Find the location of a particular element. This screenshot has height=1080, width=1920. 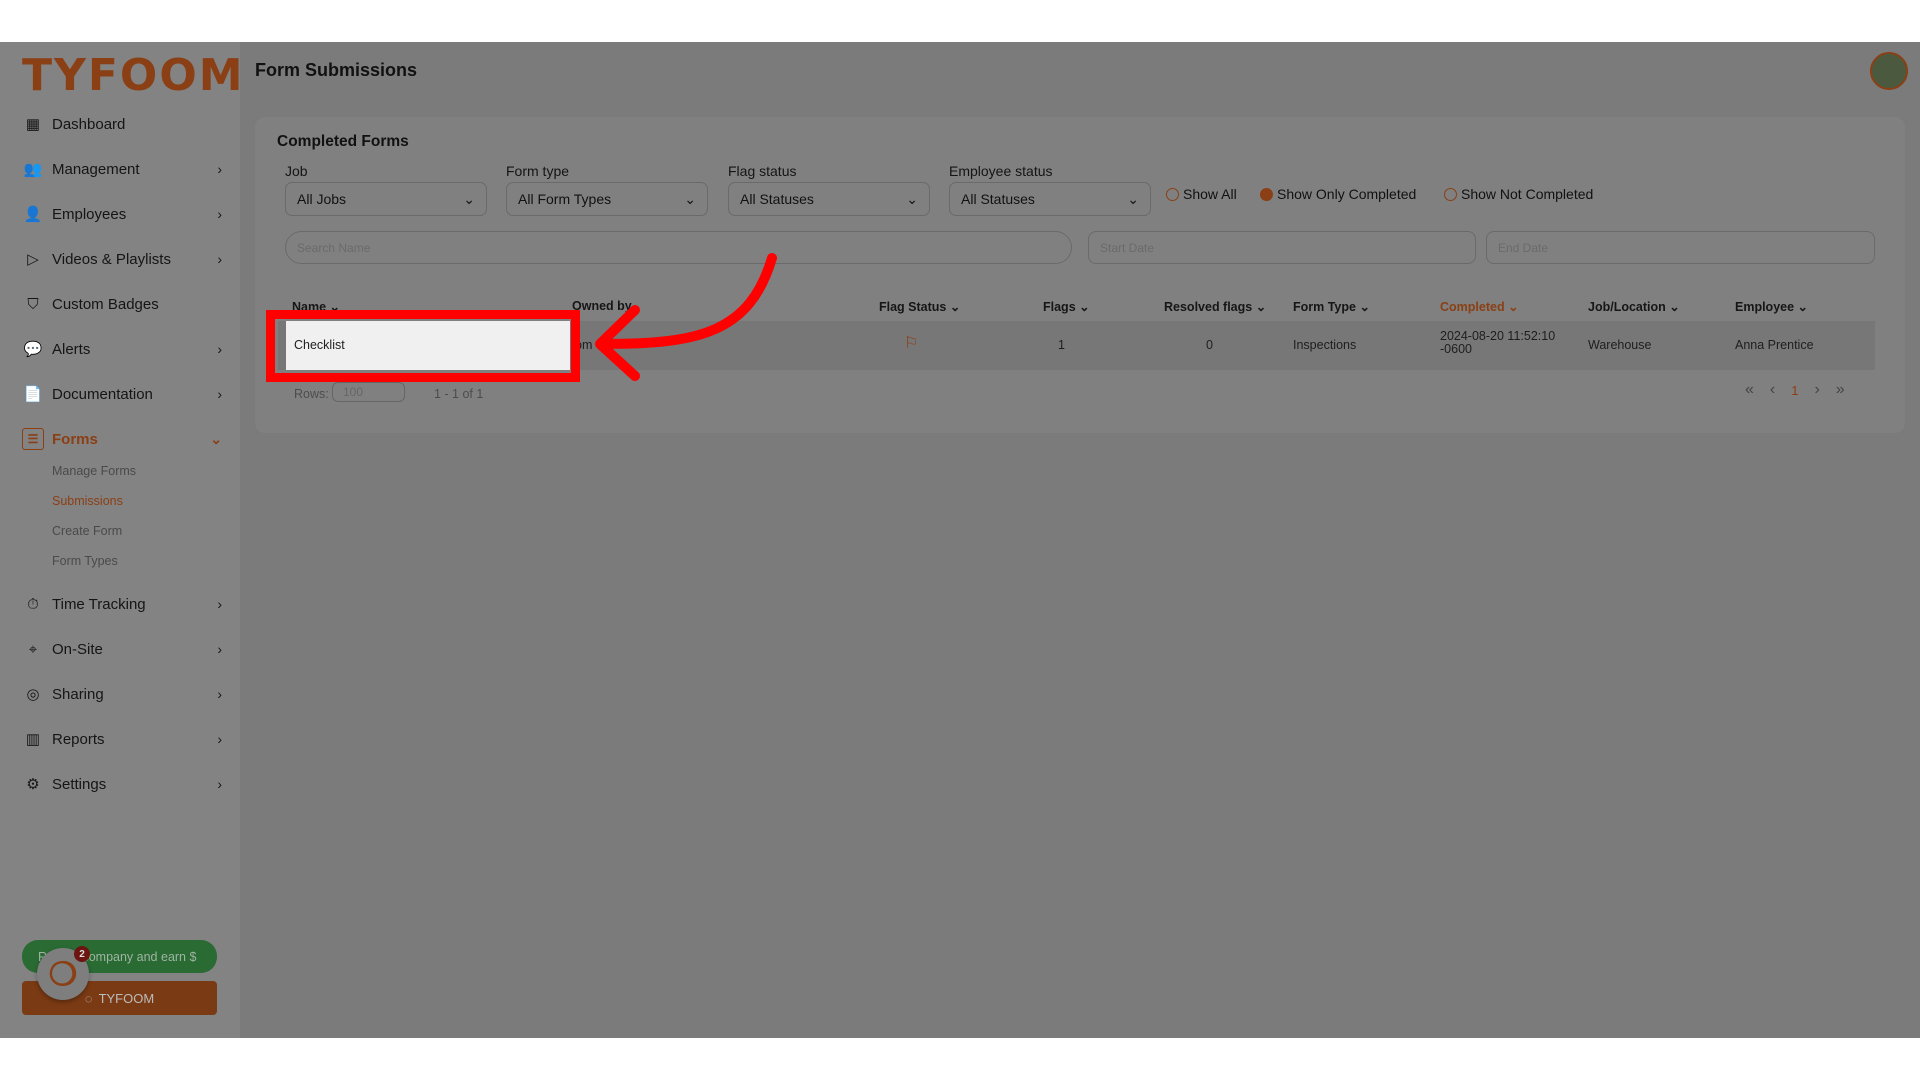

red-arrow-annotation is located at coordinates (686, 317).